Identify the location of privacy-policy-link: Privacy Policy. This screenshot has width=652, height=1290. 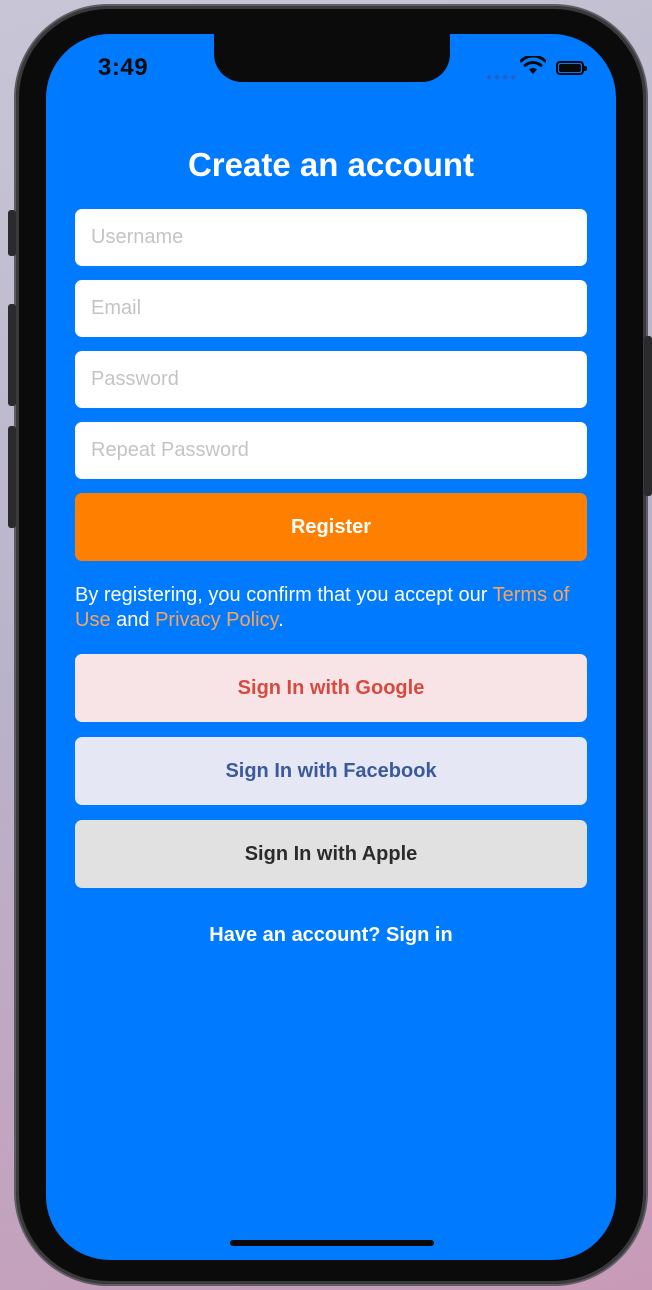
(216, 620).